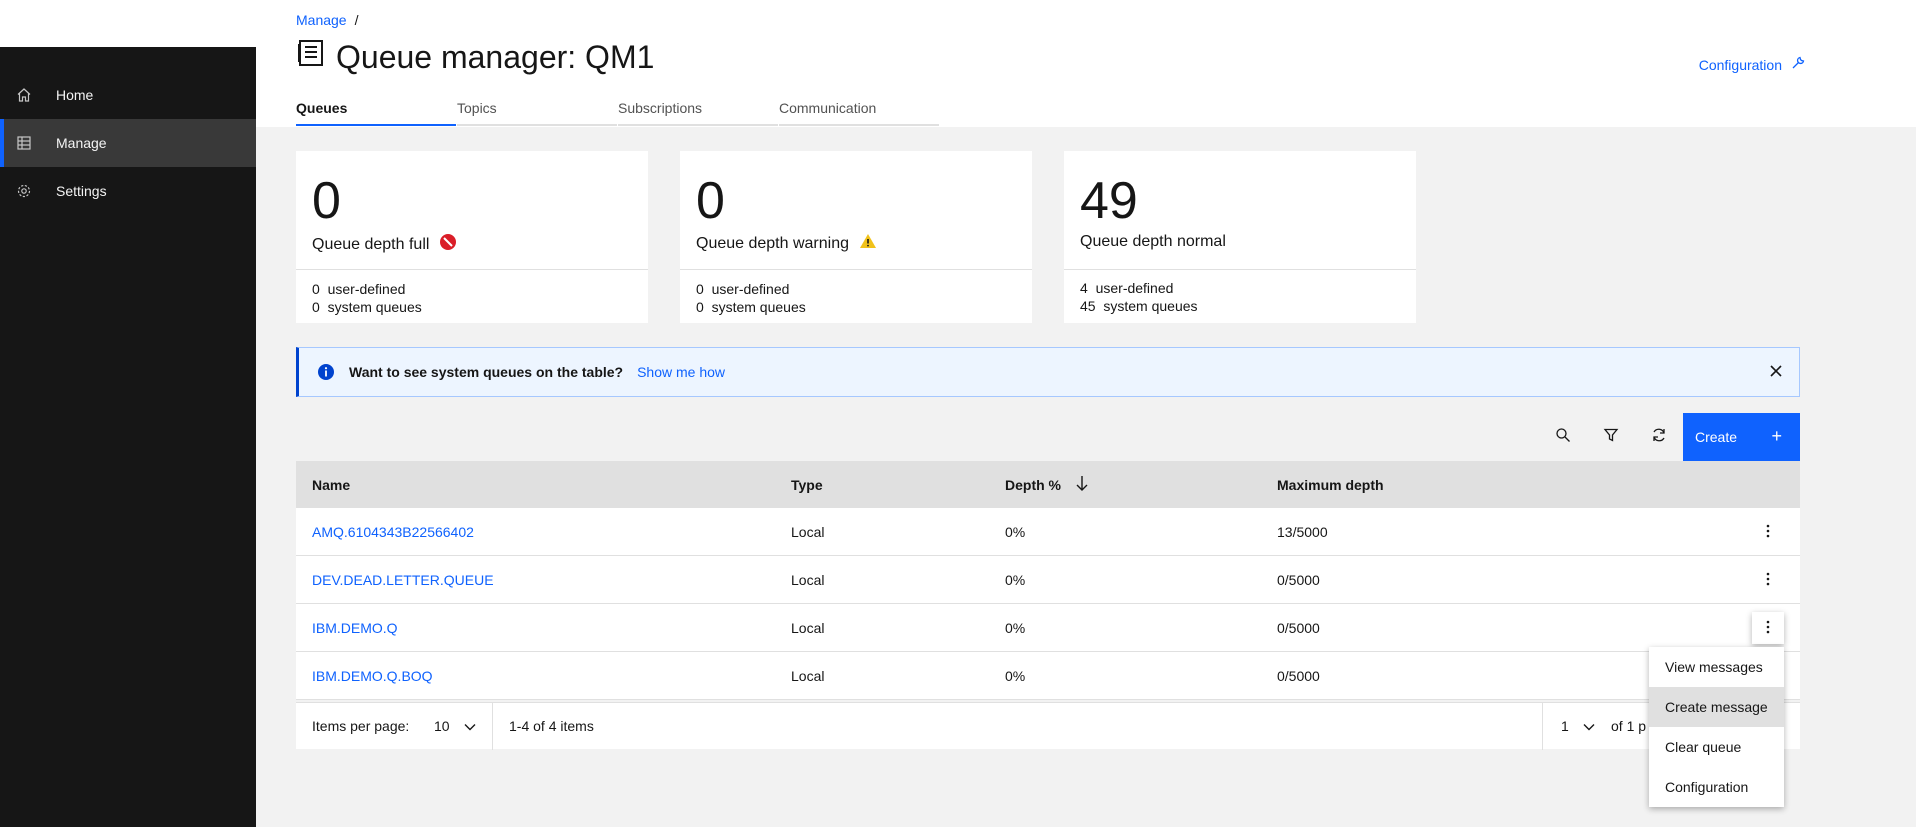 This screenshot has width=1916, height=827. I want to click on system-label: system queues, so click(1150, 306).